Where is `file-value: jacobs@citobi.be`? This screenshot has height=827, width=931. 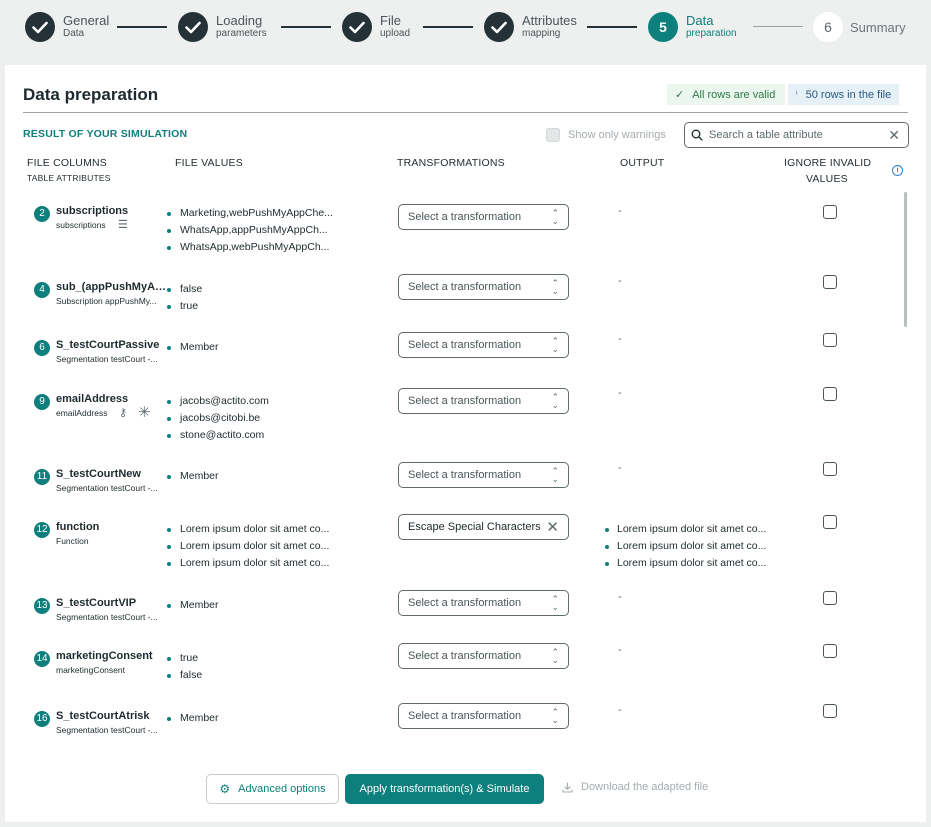
file-value: jacobs@citobi.be is located at coordinates (218, 418).